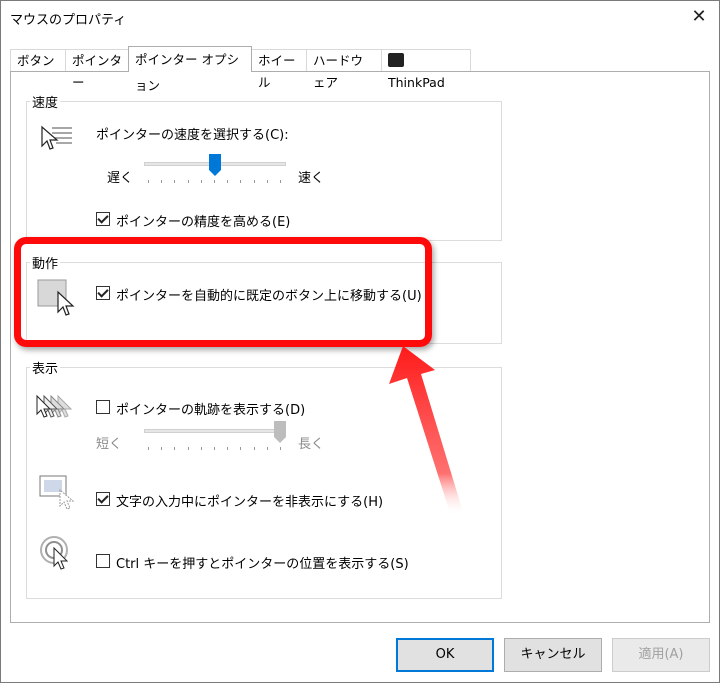 The image size is (720, 683). I want to click on short-label: 短く, so click(109, 444).